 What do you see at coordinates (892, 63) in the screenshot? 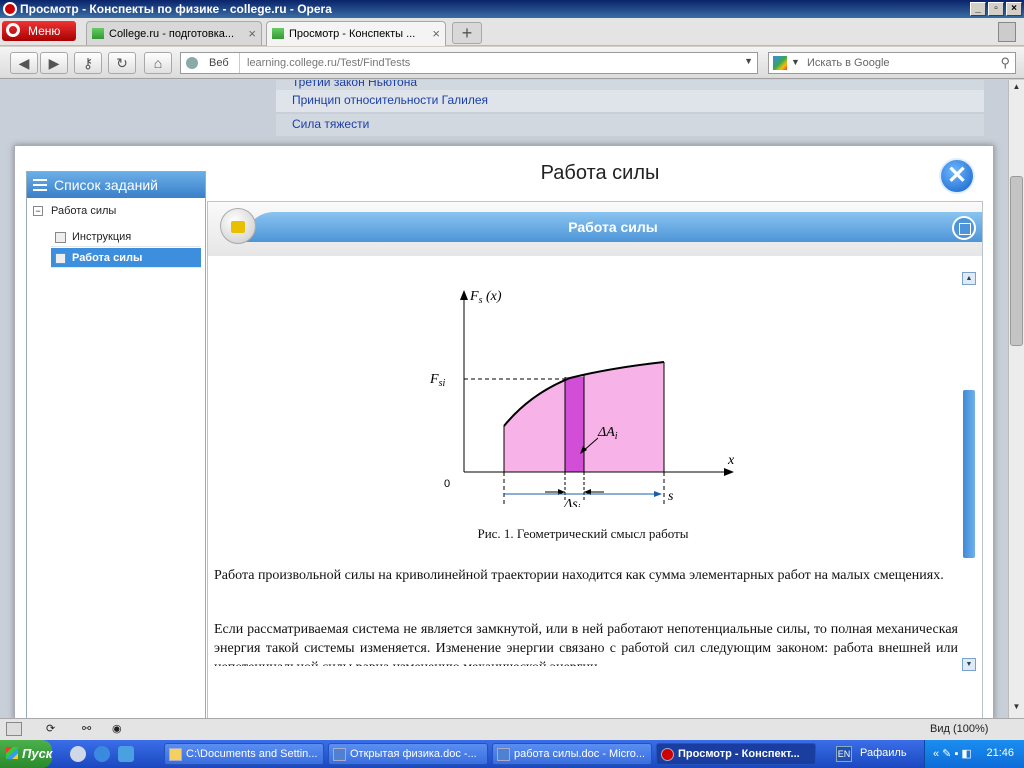
I see `search-field: ▼ Искать в Google ⚲` at bounding box center [892, 63].